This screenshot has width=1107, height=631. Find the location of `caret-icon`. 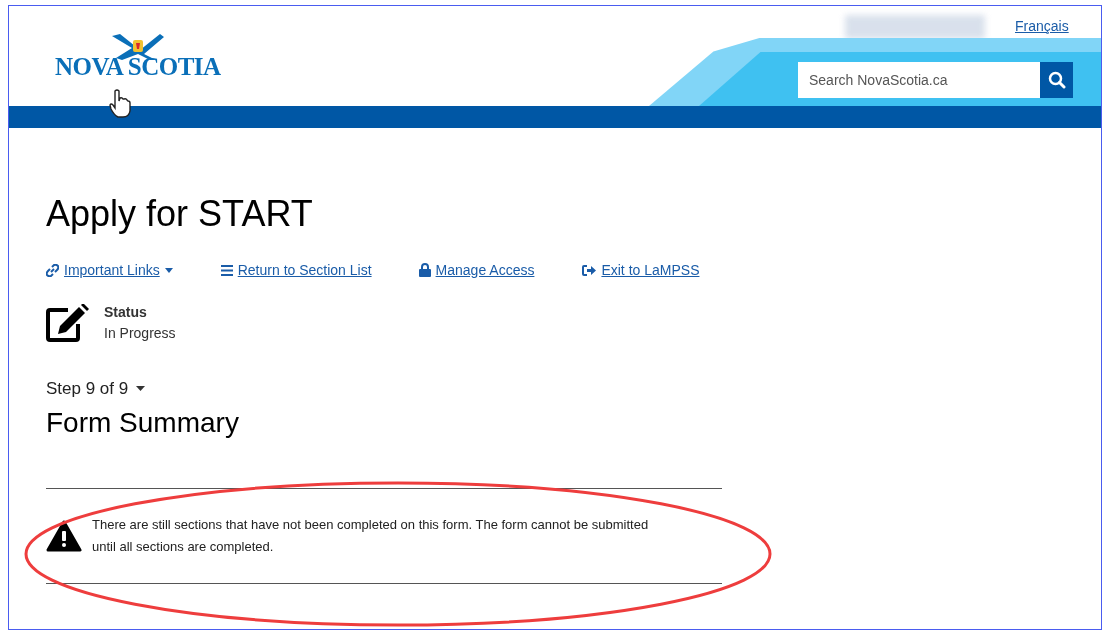

caret-icon is located at coordinates (141, 389).